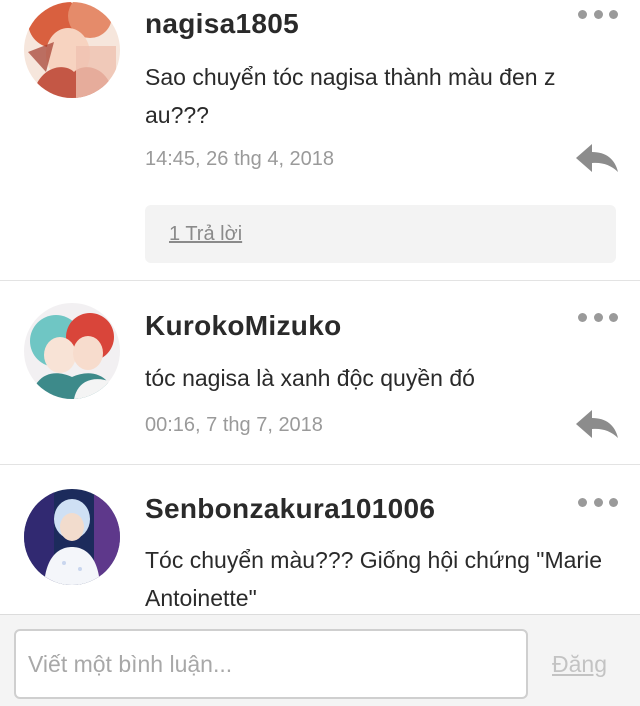  I want to click on replies-box: 1 Trả lời, so click(380, 234).